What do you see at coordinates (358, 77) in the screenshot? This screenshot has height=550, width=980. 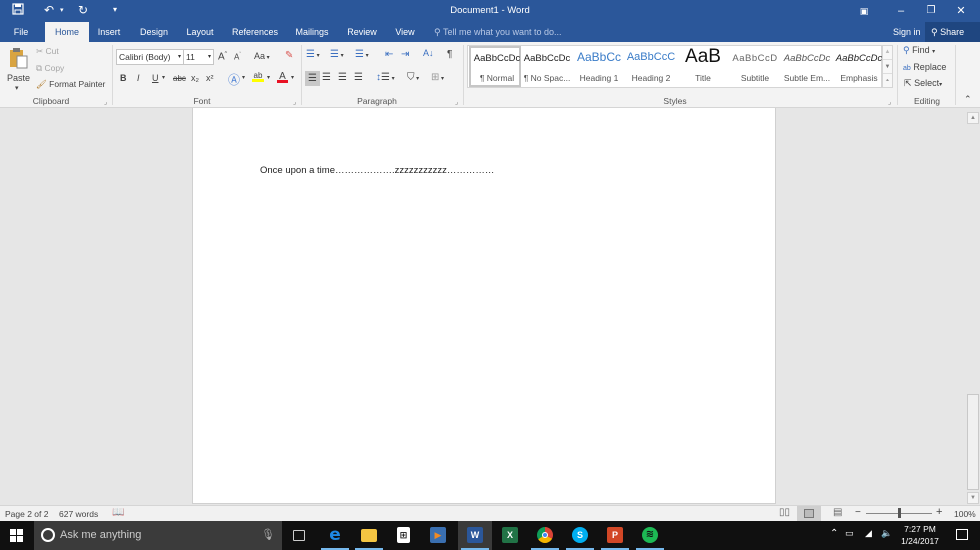 I see `justify-icon: ☰` at bounding box center [358, 77].